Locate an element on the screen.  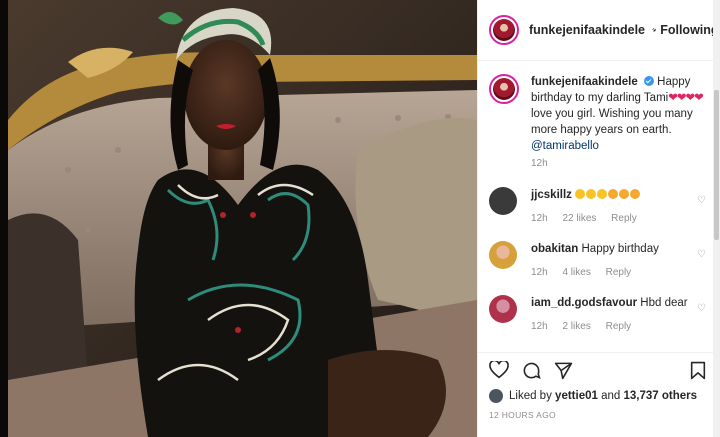
comment-meta: 12h 4 likes Reply is located at coordinates (587, 272).